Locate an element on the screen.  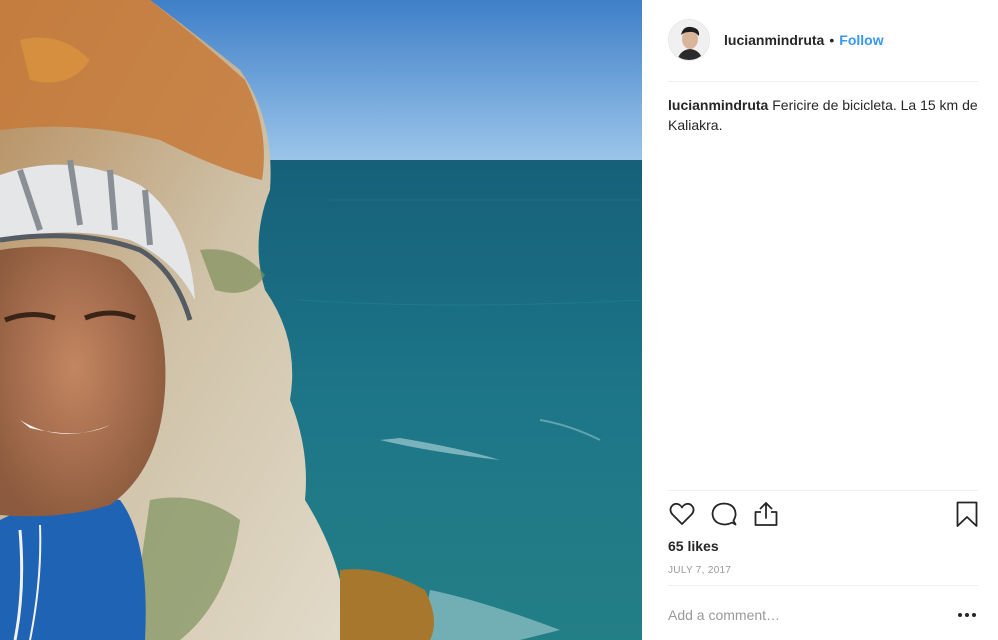
share-icon is located at coordinates (766, 514).